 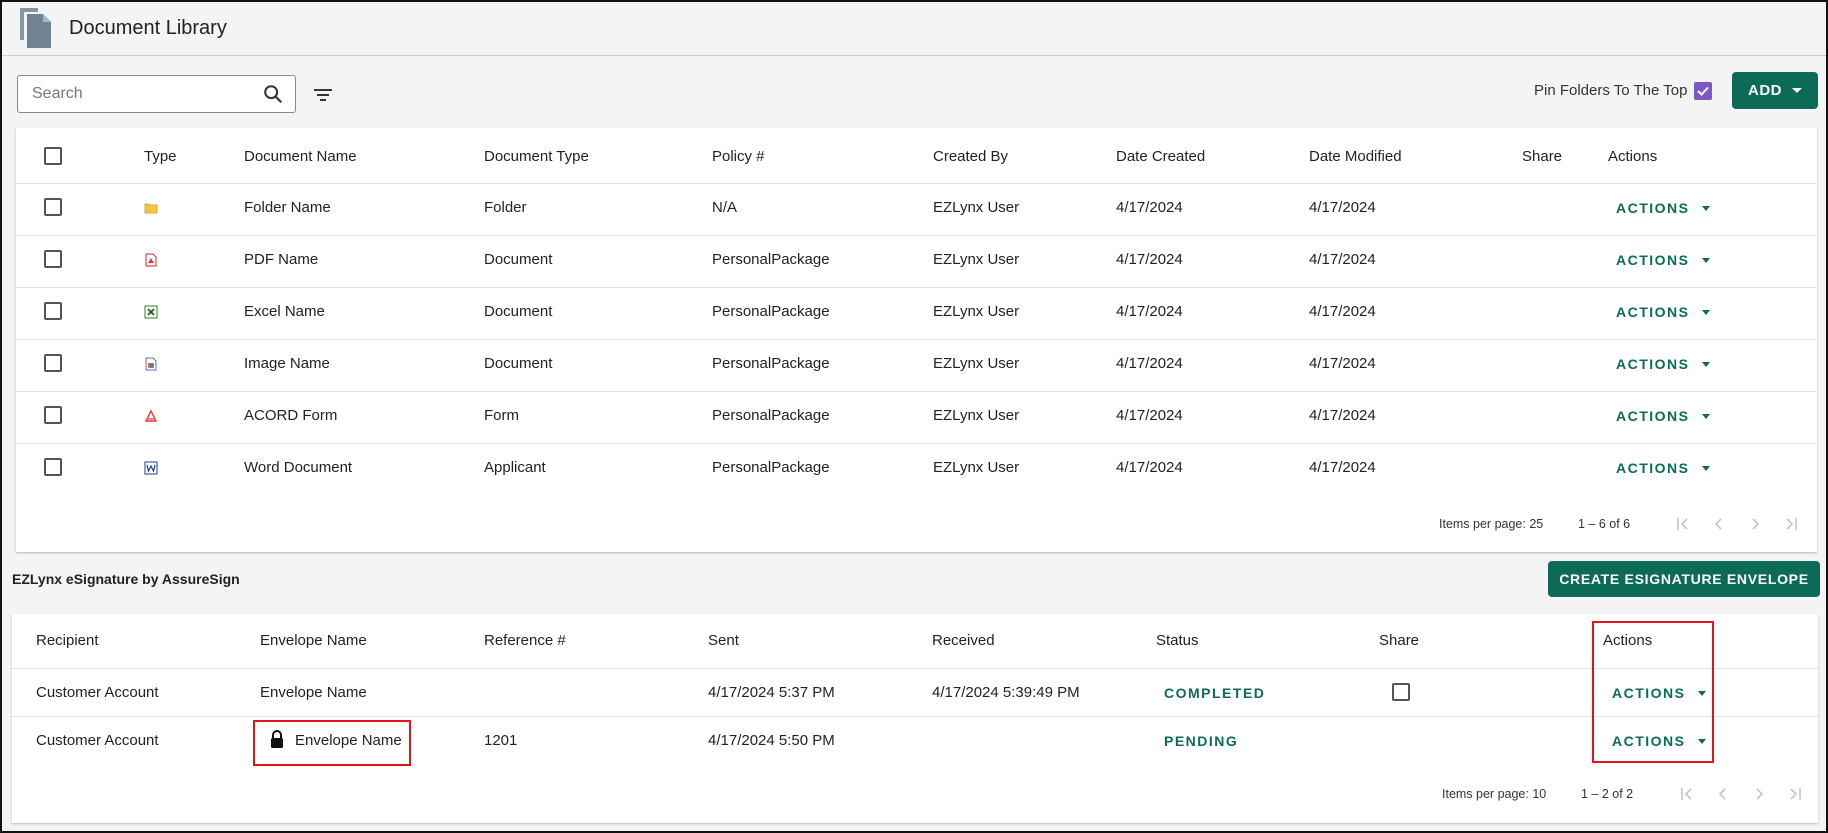 I want to click on column-header-received: Received, so click(x=963, y=640).